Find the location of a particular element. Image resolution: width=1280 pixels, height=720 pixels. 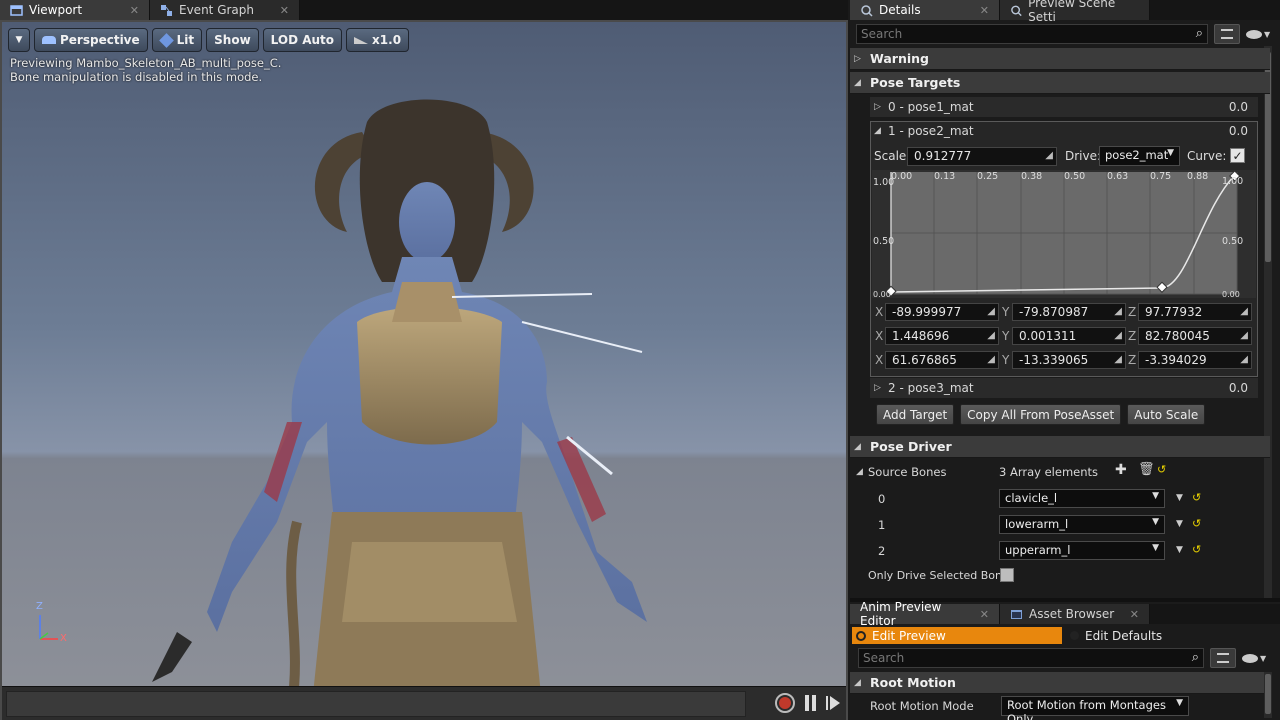

edit-preview-toggle: Edit Preview is located at coordinates (957, 635).